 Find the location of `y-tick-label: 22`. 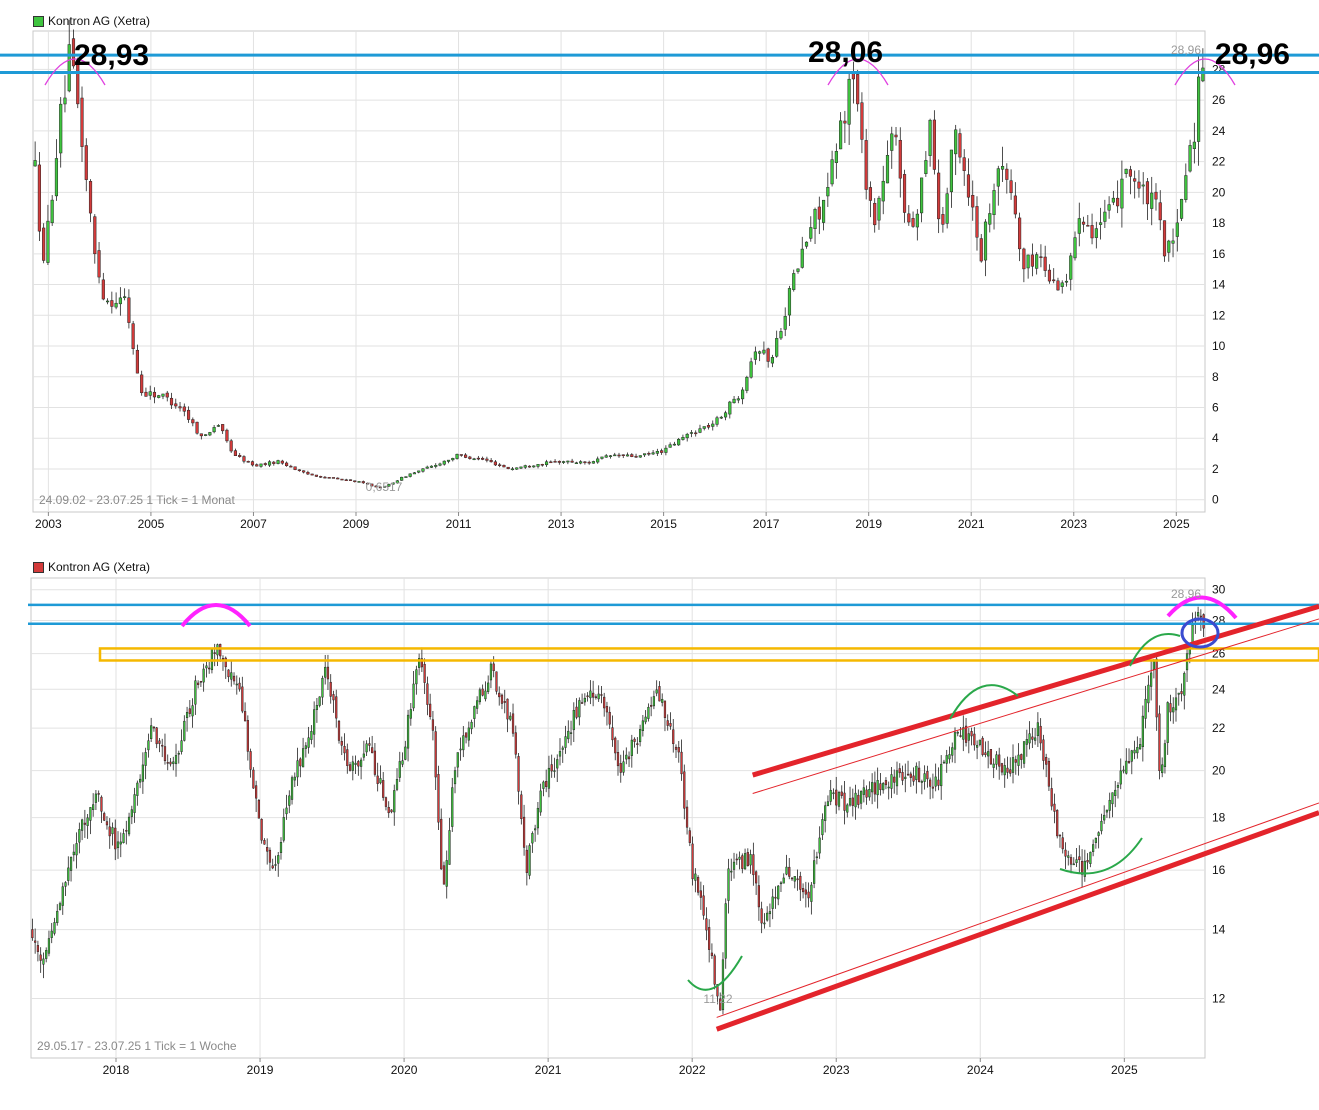

y-tick-label: 22 is located at coordinates (1219, 162).